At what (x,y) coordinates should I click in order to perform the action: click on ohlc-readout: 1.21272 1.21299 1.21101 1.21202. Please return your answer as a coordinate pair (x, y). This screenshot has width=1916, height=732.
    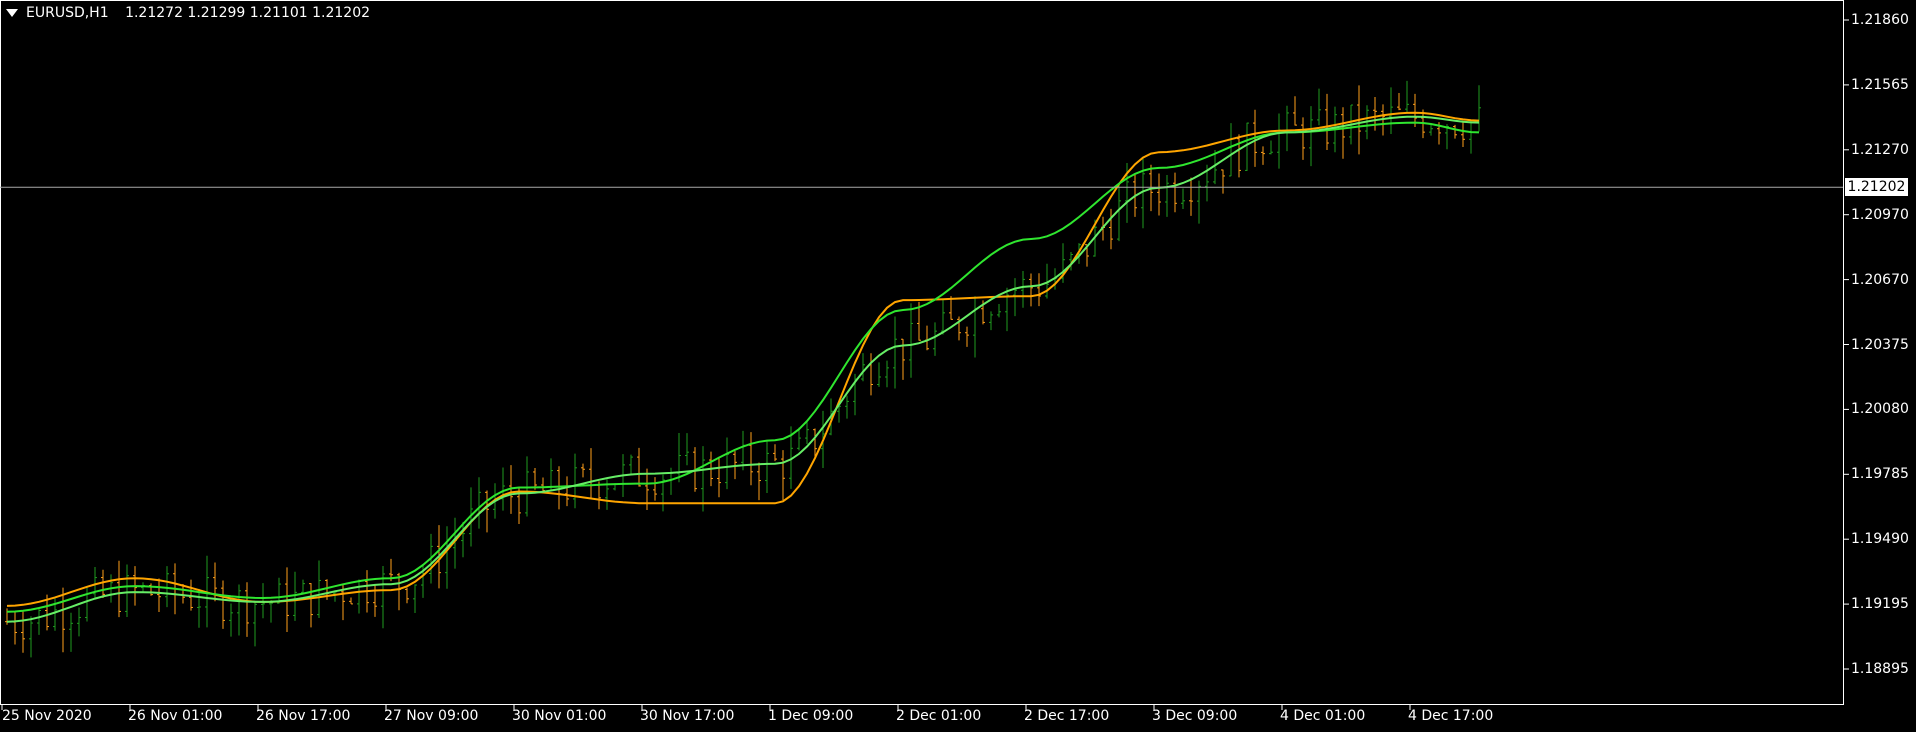
    Looking at the image, I should click on (248, 13).